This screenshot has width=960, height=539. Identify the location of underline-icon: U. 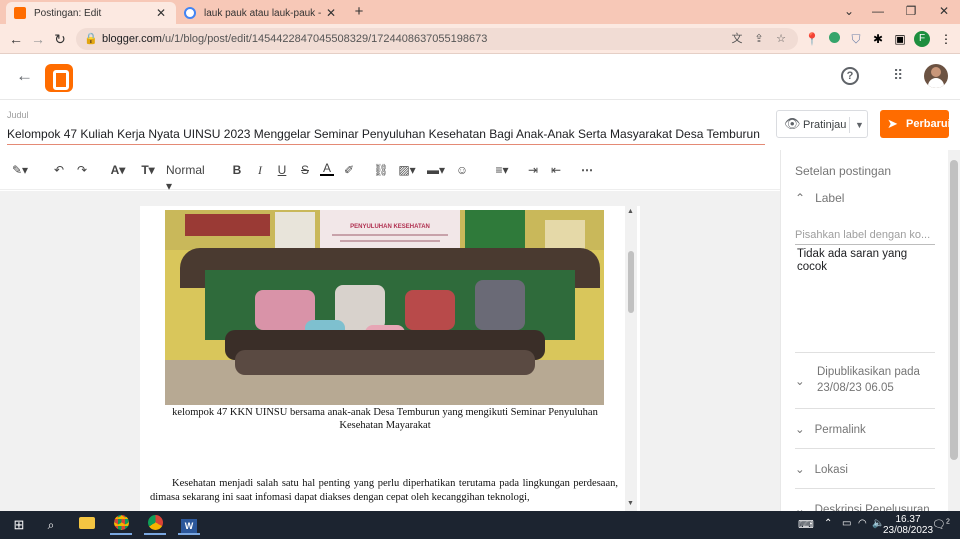
(282, 170).